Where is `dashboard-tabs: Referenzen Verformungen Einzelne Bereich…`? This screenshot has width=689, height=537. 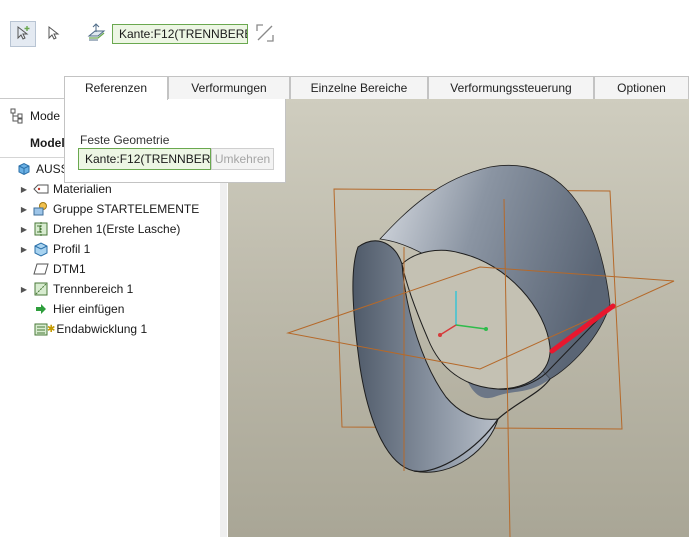 dashboard-tabs: Referenzen Verformungen Einzelne Bereich… is located at coordinates (344, 88).